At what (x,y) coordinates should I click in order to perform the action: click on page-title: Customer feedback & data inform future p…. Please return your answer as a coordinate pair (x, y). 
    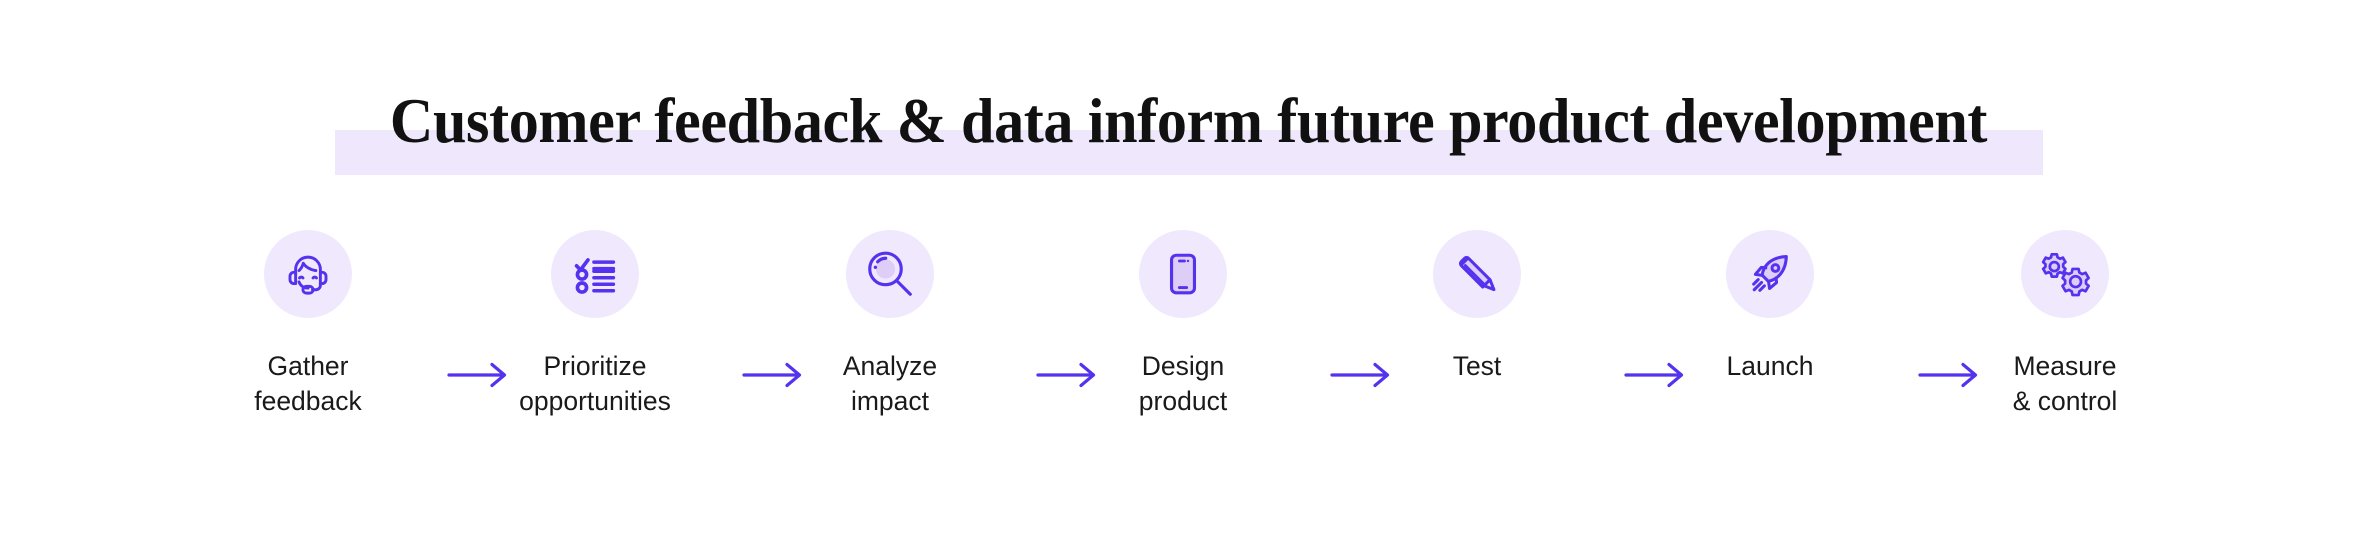
    Looking at the image, I should click on (1188, 121).